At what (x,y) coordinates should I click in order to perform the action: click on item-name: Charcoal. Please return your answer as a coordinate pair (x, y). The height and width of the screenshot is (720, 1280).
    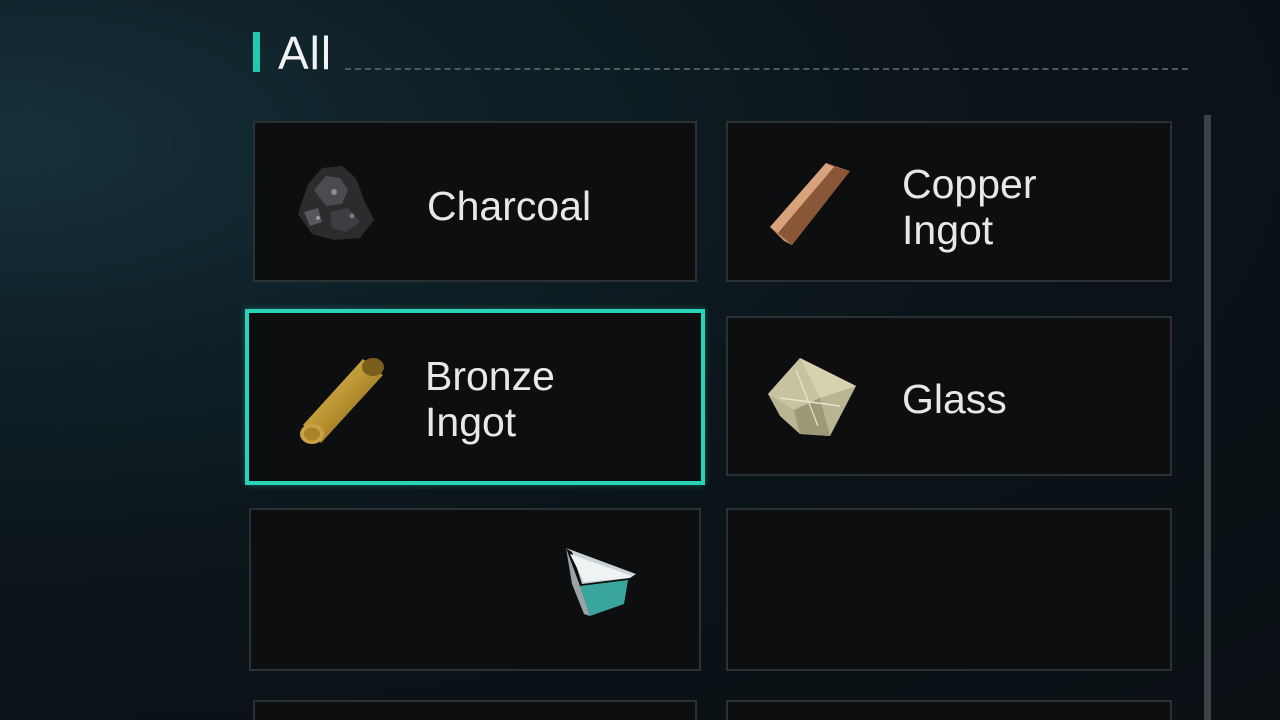
    Looking at the image, I should click on (509, 206).